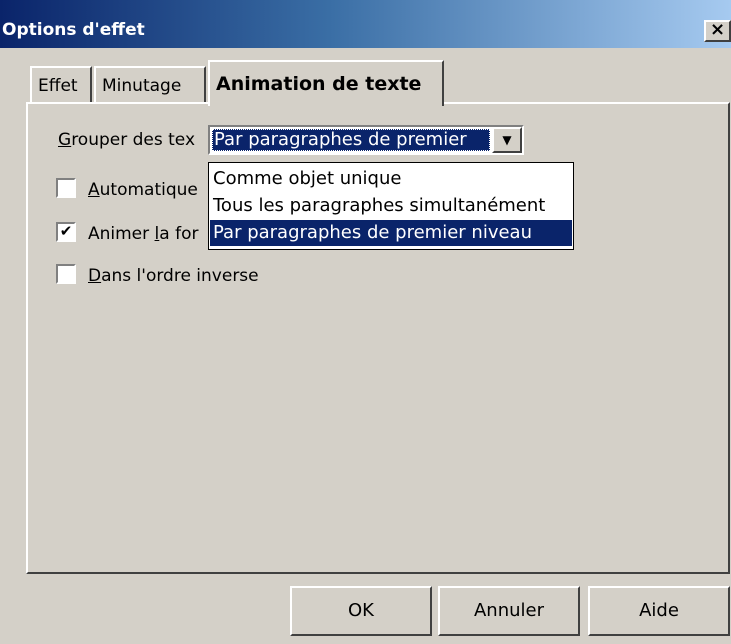 This screenshot has width=731, height=644. What do you see at coordinates (365, 24) in the screenshot?
I see `title-bar: Options d'effet ×` at bounding box center [365, 24].